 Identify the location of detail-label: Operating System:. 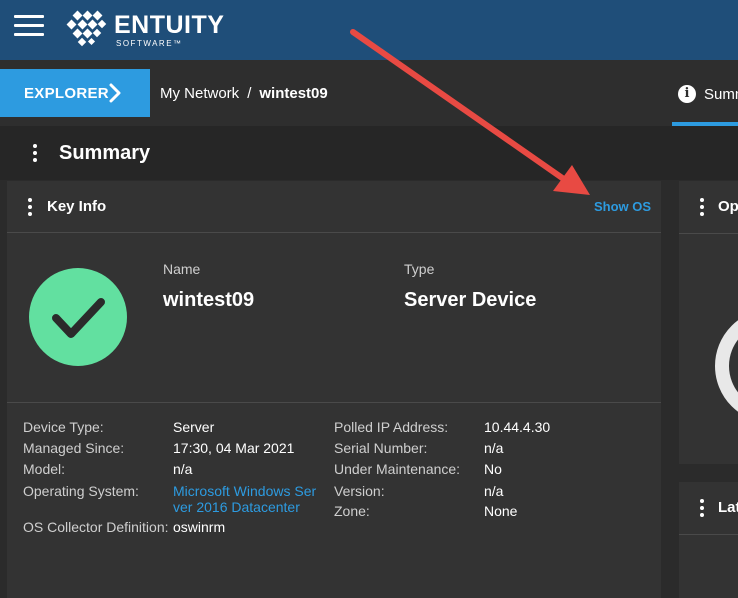
(81, 491).